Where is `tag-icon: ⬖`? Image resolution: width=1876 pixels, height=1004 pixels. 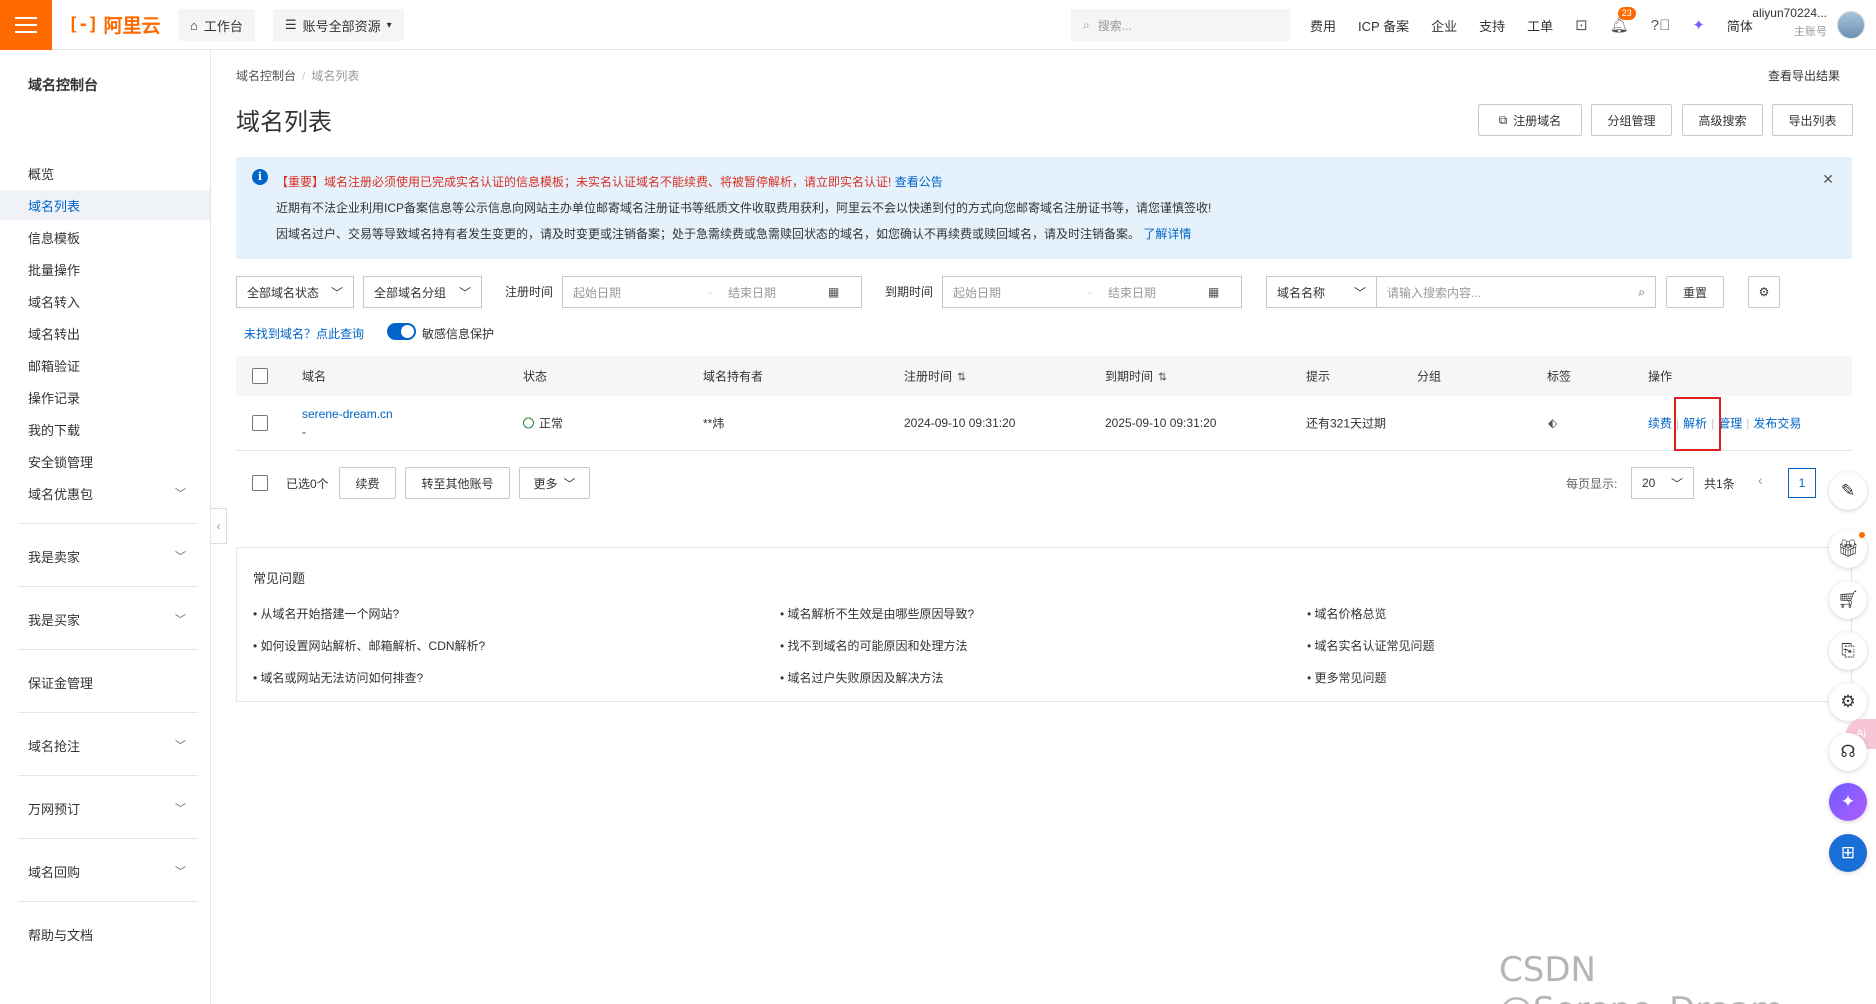 tag-icon: ⬖ is located at coordinates (1552, 423).